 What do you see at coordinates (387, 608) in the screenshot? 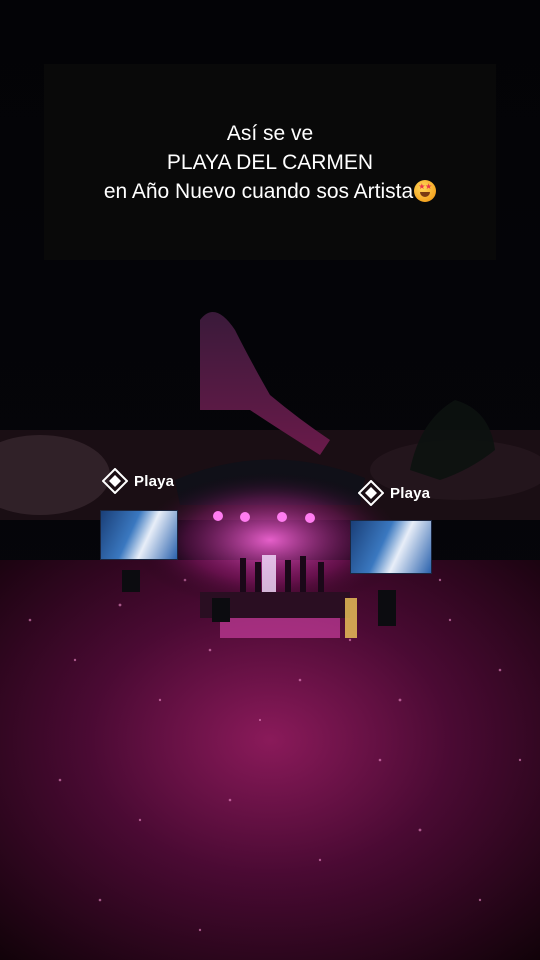
I see `speaker-right` at bounding box center [387, 608].